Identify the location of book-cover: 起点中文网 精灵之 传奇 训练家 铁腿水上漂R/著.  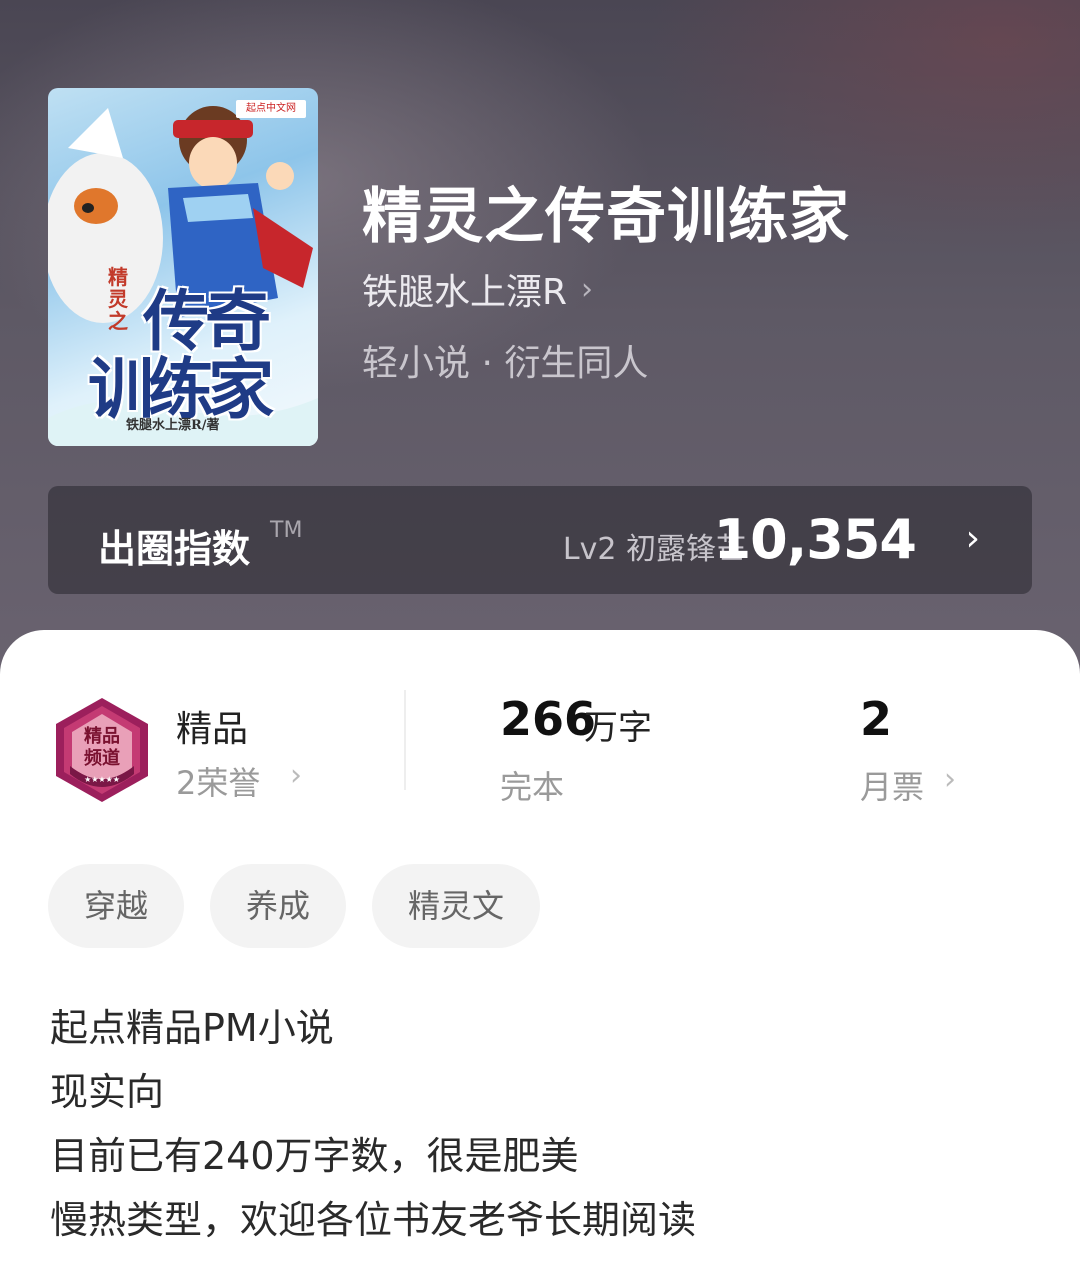
(183, 267).